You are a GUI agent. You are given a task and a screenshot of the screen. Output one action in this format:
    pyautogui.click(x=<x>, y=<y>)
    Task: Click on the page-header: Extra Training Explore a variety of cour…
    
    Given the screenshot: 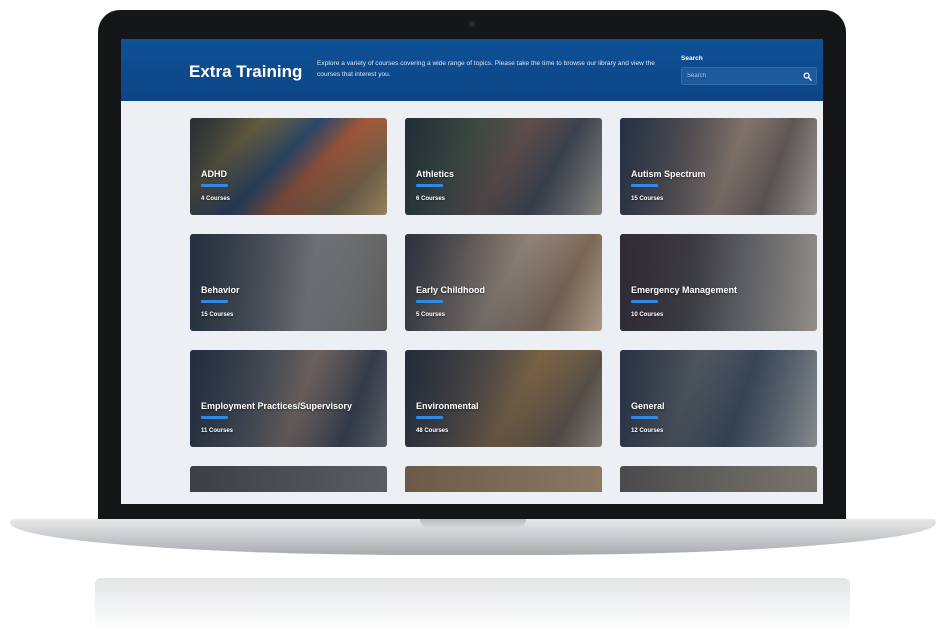 What is the action you would take?
    pyautogui.click(x=472, y=70)
    